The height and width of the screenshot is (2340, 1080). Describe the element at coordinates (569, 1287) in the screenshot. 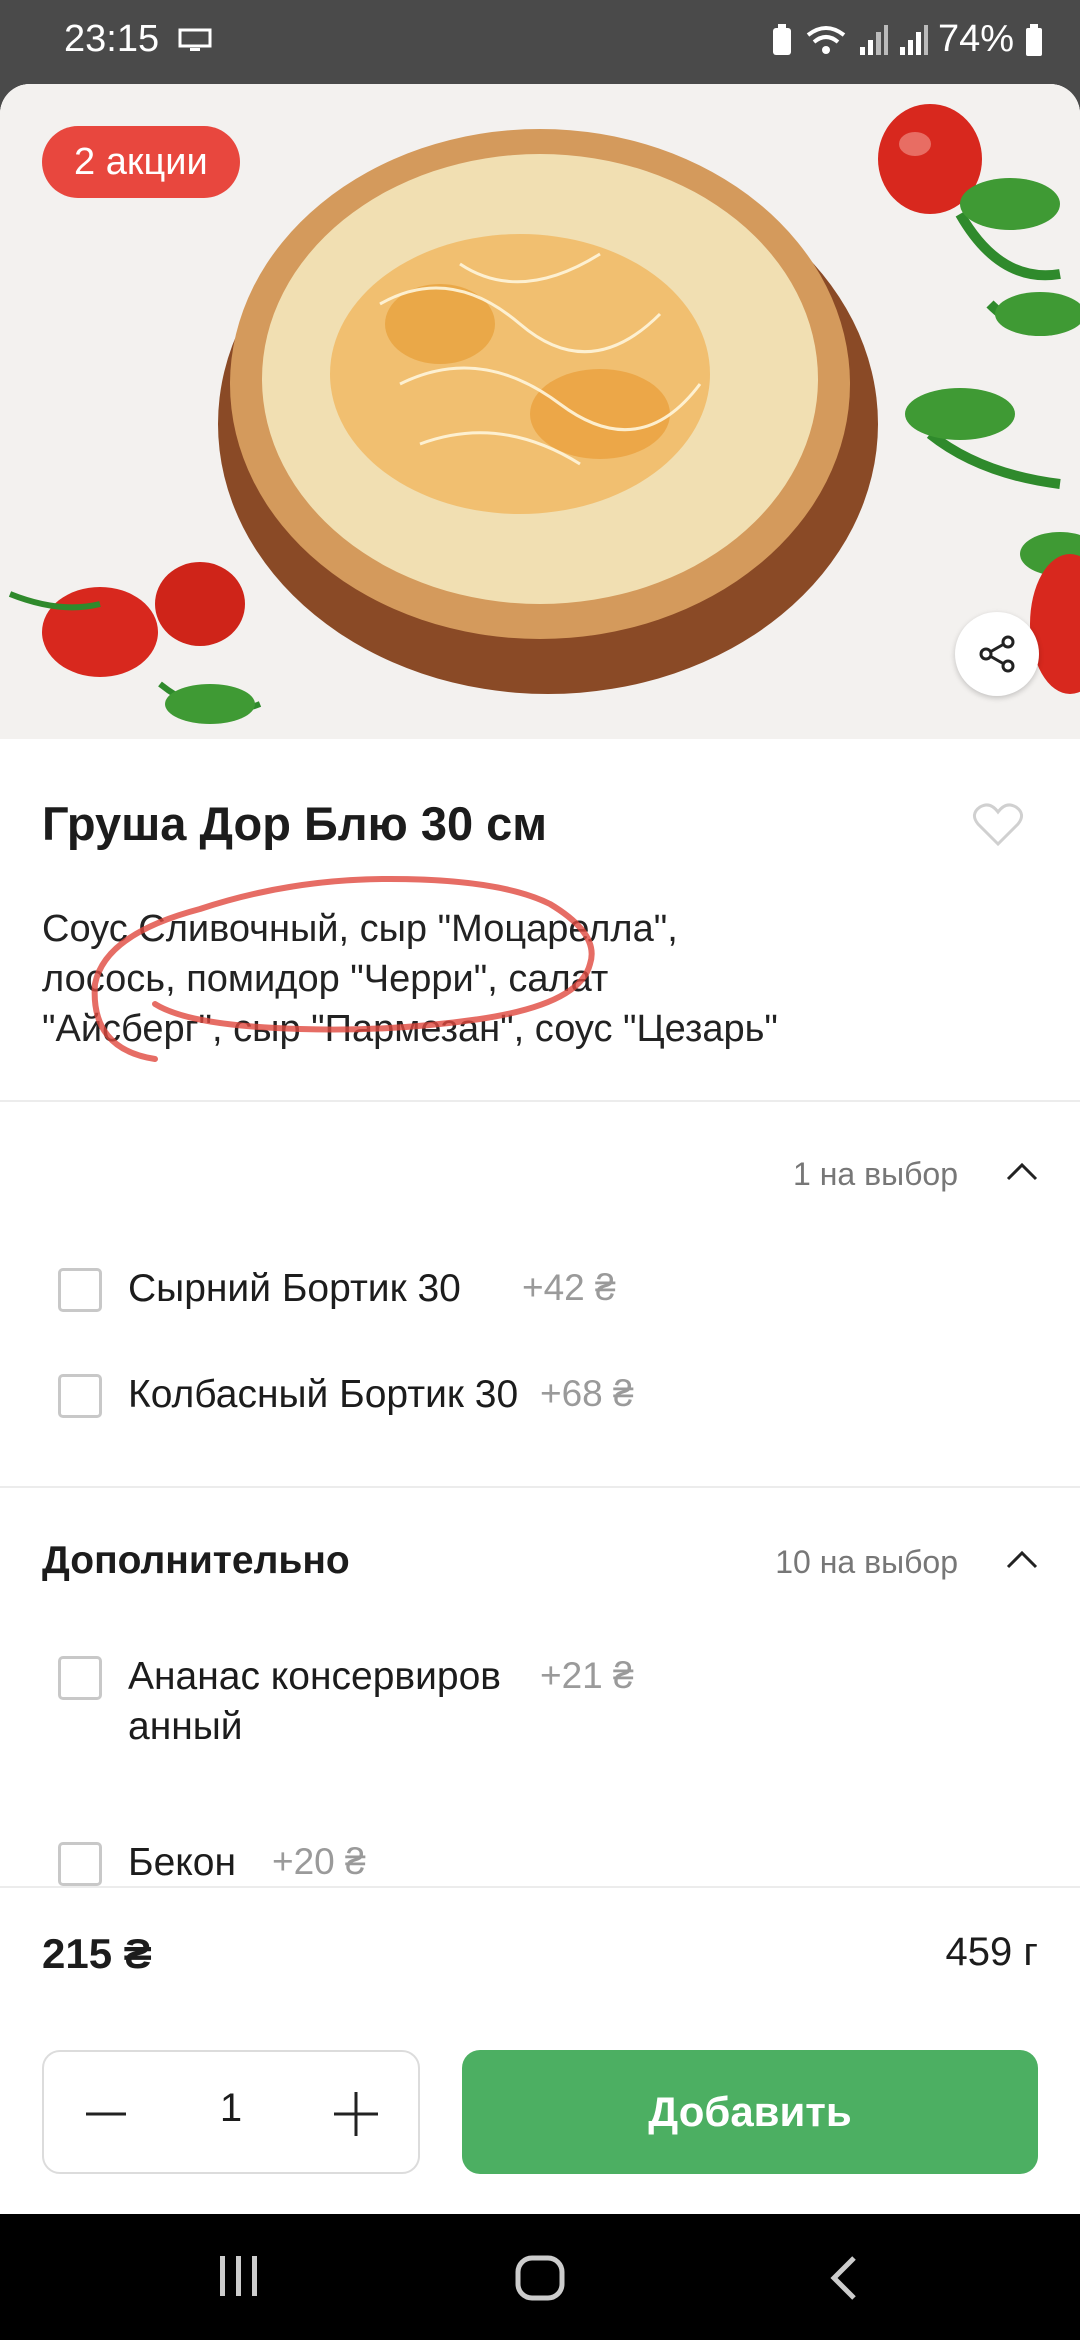

I see `crust-option-price: +42 ₴` at that location.